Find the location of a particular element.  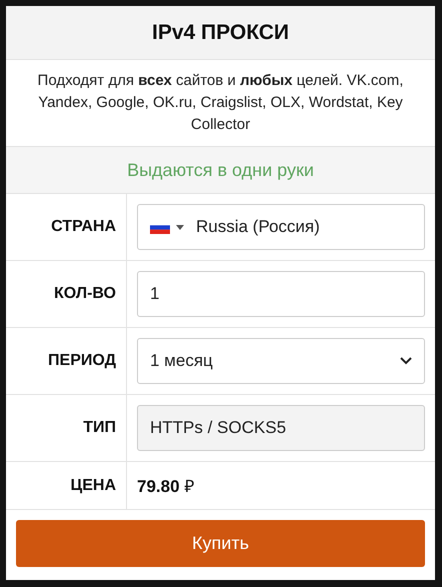

country-select: Russia (Россия) is located at coordinates (281, 227).